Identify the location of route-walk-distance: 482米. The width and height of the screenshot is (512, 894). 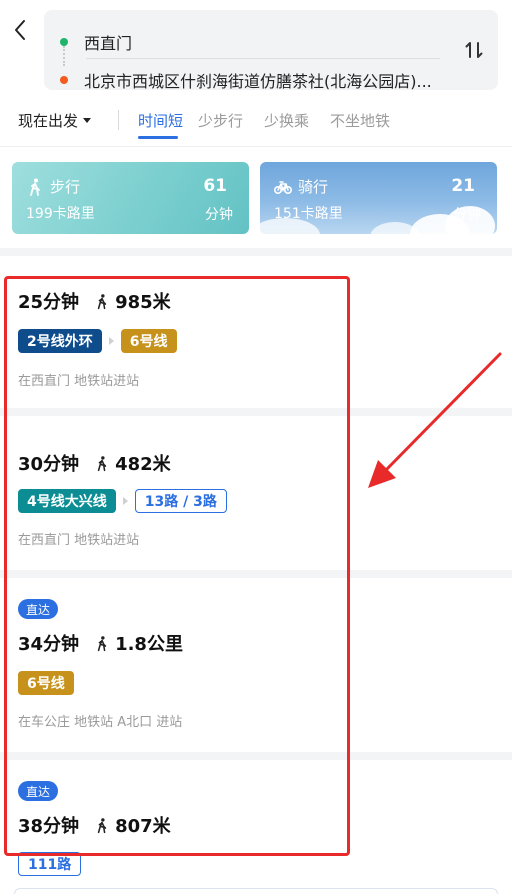
(143, 464).